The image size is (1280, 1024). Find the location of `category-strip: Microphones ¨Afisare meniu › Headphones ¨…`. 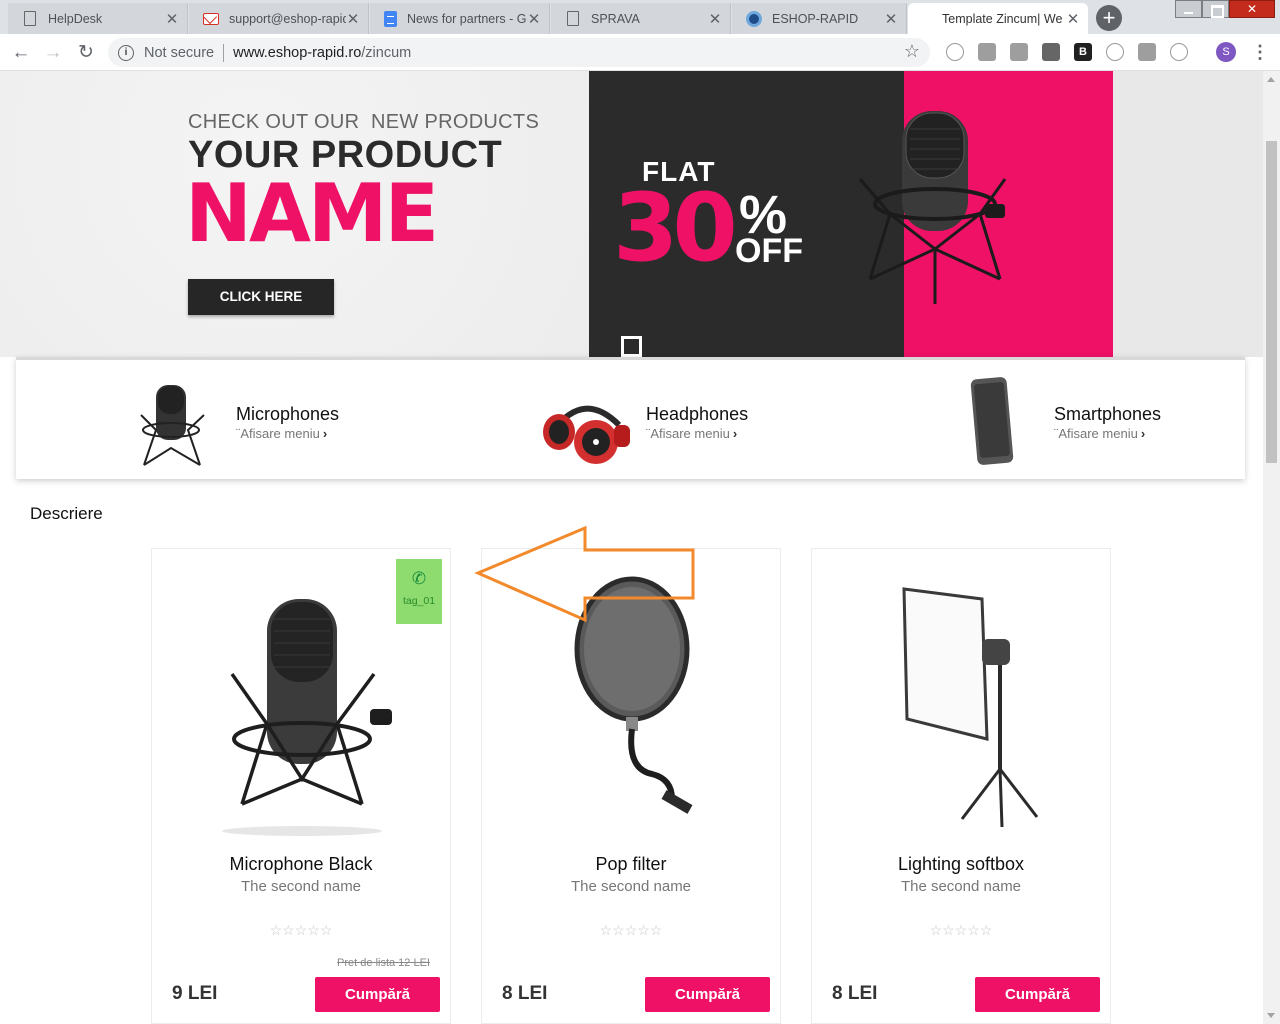

category-strip: Microphones ¨Afisare meniu › Headphones ¨… is located at coordinates (630, 418).